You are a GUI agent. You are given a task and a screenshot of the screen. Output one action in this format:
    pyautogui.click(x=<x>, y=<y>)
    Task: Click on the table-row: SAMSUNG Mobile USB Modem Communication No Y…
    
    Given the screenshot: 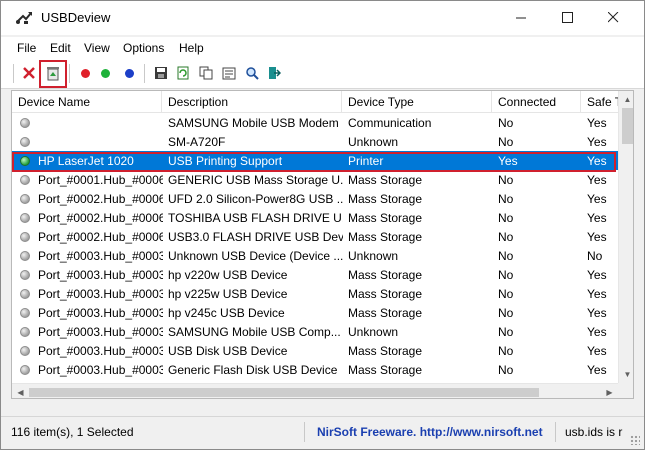 What is the action you would take?
    pyautogui.click(x=315, y=122)
    